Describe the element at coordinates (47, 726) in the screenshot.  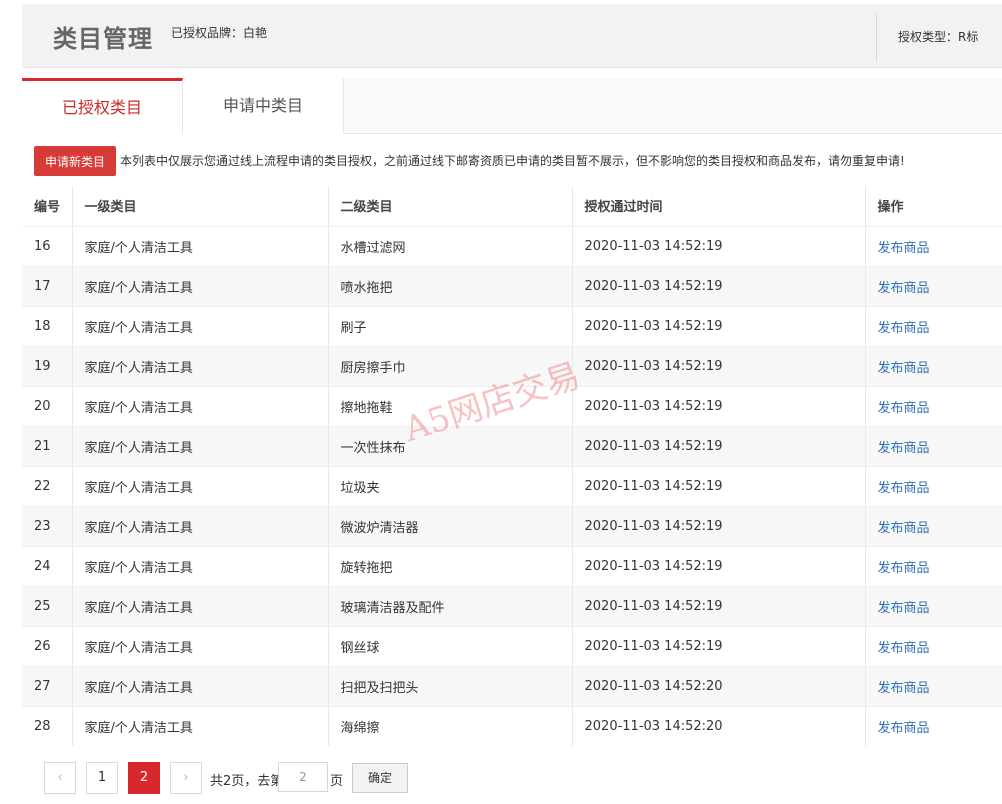
I see `row-id: 28` at that location.